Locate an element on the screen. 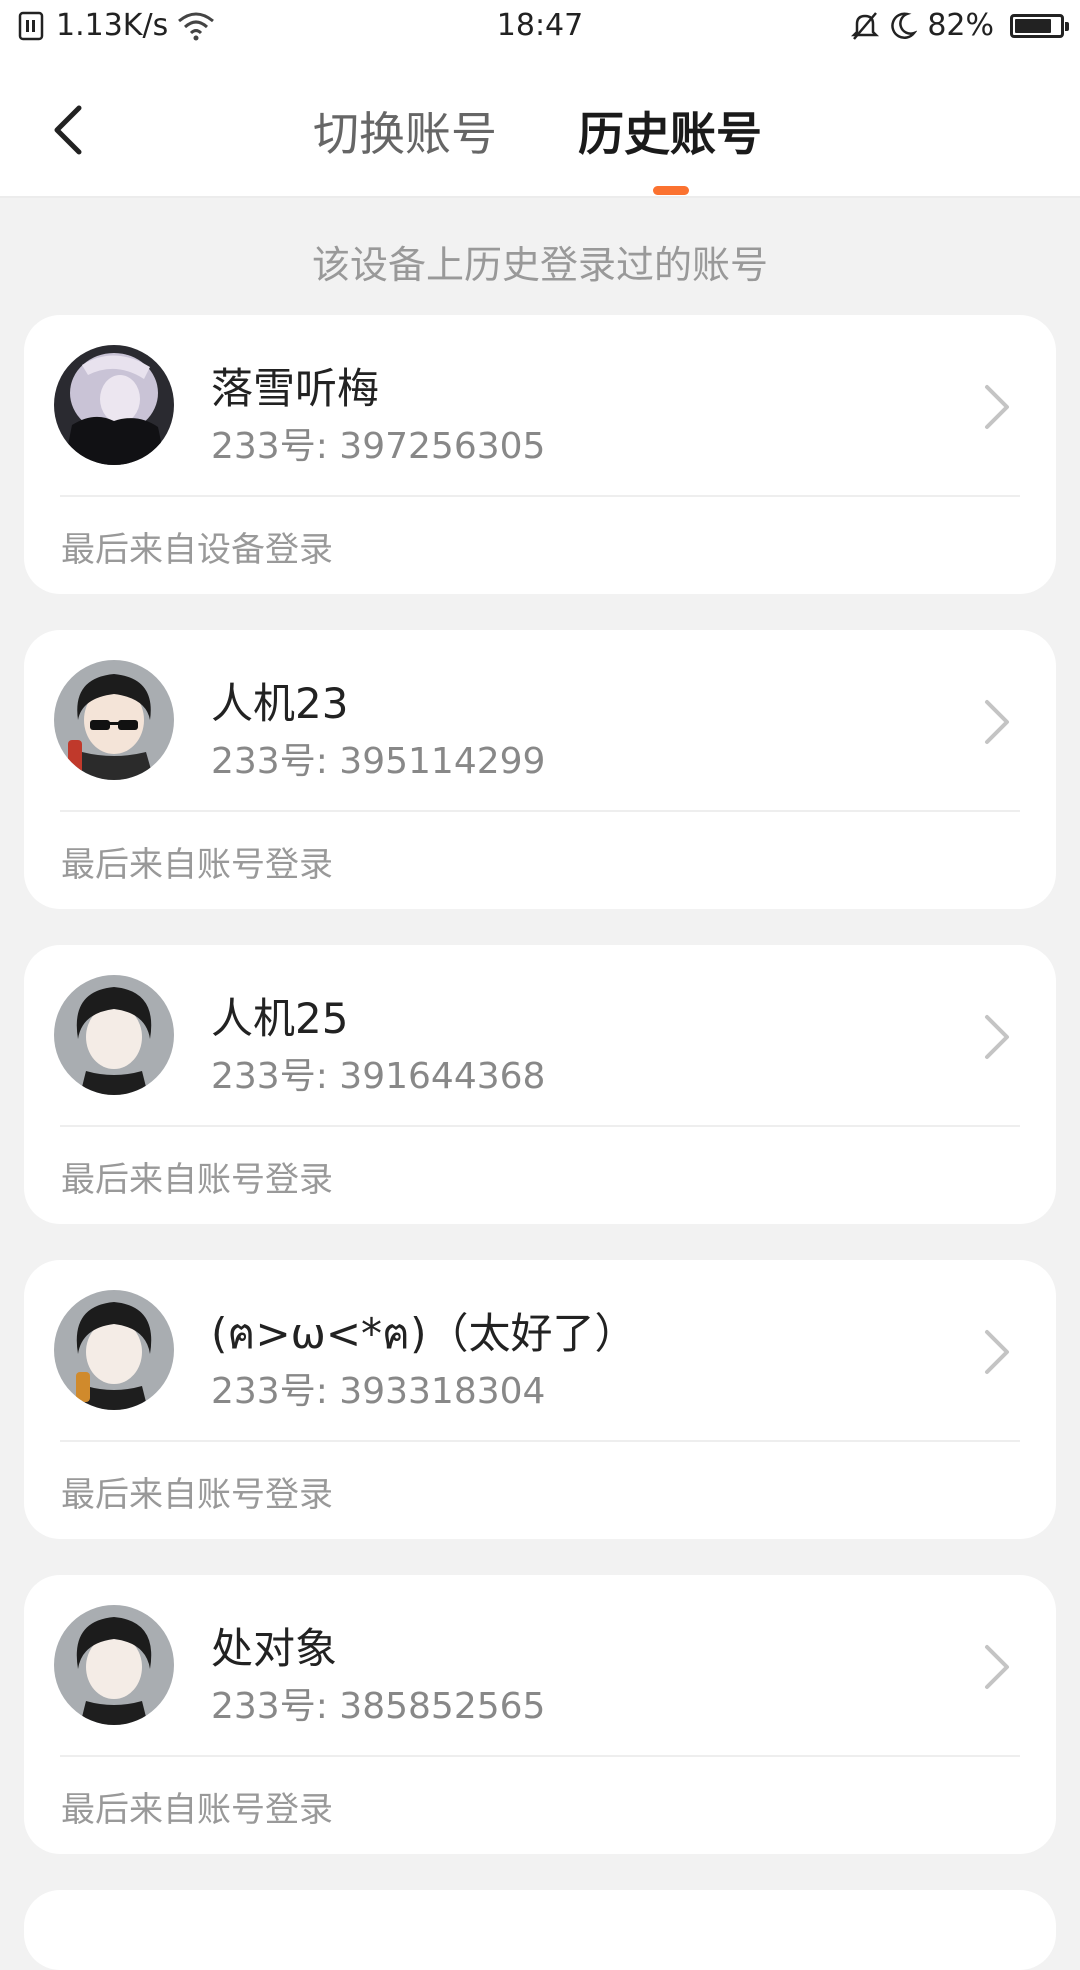 The image size is (1080, 1970). battery-icon is located at coordinates (1039, 25).